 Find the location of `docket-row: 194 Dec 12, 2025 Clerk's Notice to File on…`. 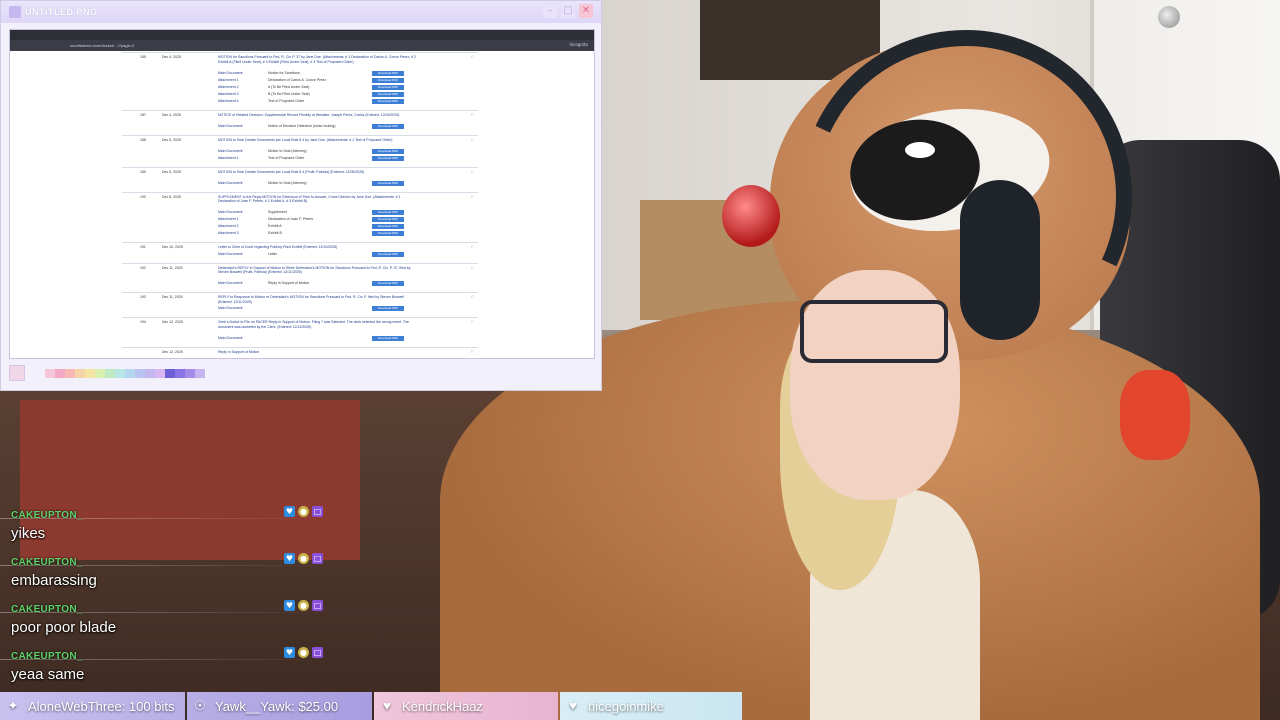

docket-row: 194 Dec 12, 2025 Clerk's Notice to File on… is located at coordinates (300, 332).